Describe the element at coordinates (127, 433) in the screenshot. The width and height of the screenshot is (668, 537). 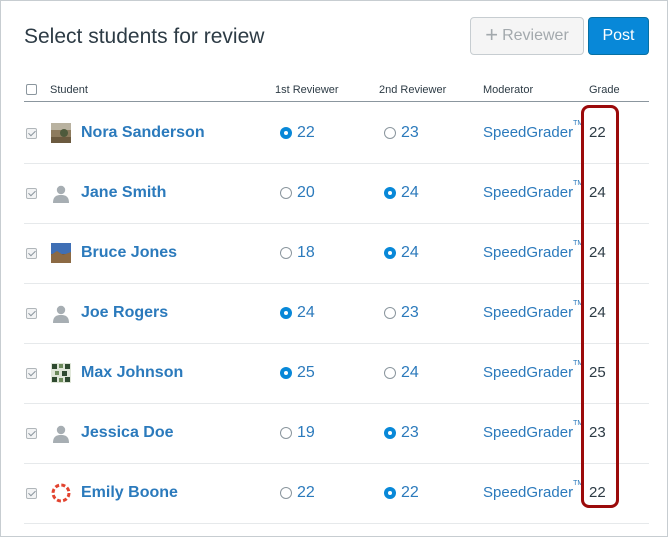
I see `student-name-link: Jessica Doe` at that location.